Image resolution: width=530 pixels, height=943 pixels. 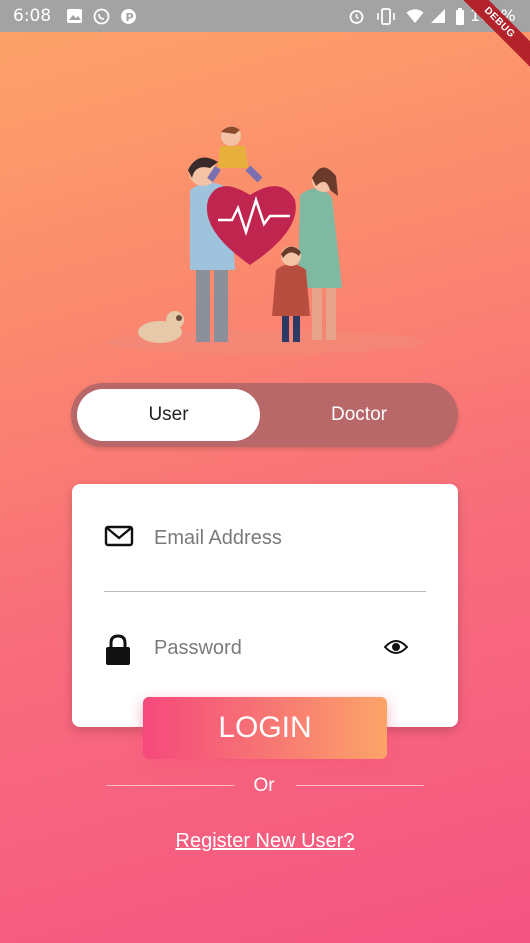 I want to click on doctor-tab: Doctor, so click(x=359, y=415).